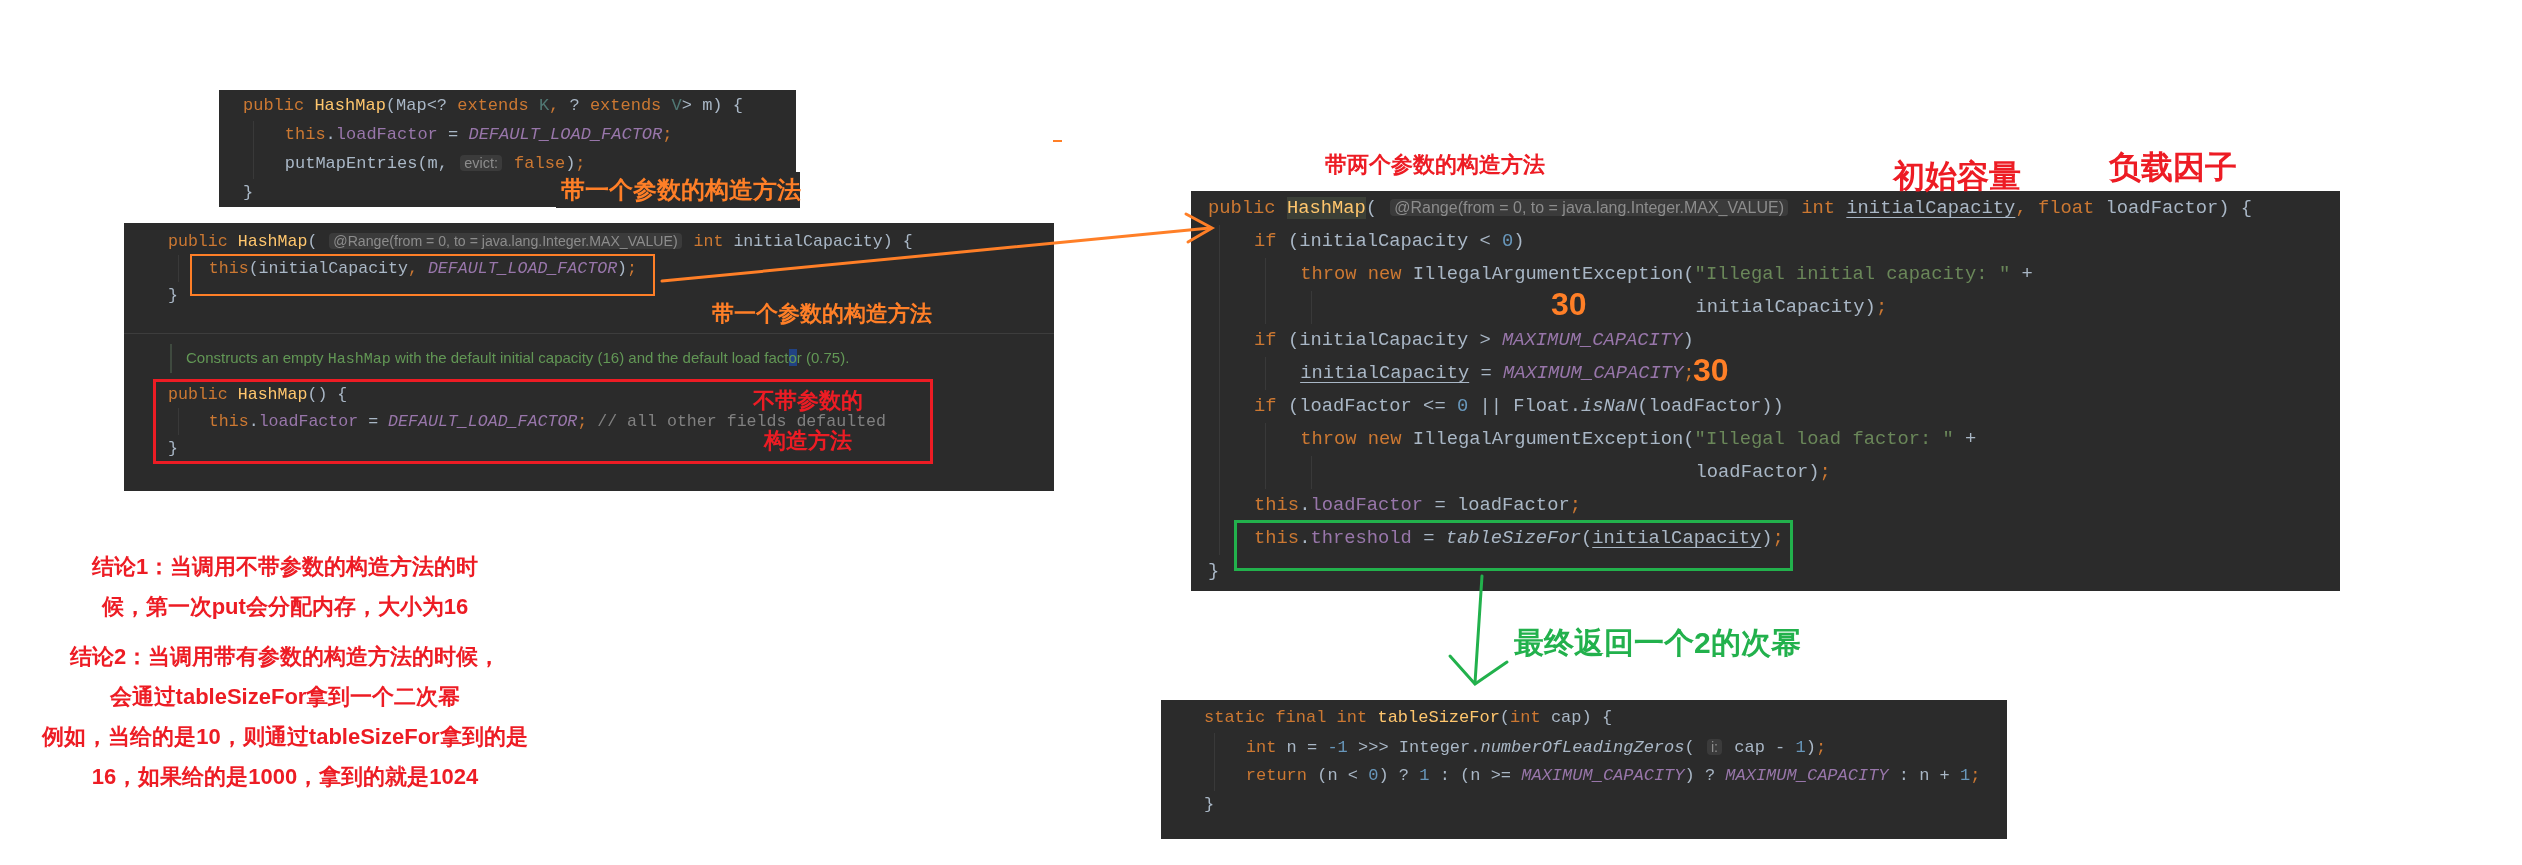 The width and height of the screenshot is (2522, 865). What do you see at coordinates (423, 269) in the screenshot?
I see `code-line: this(initialCapacity, DEFAULT_LOAD_FACTOR);` at bounding box center [423, 269].